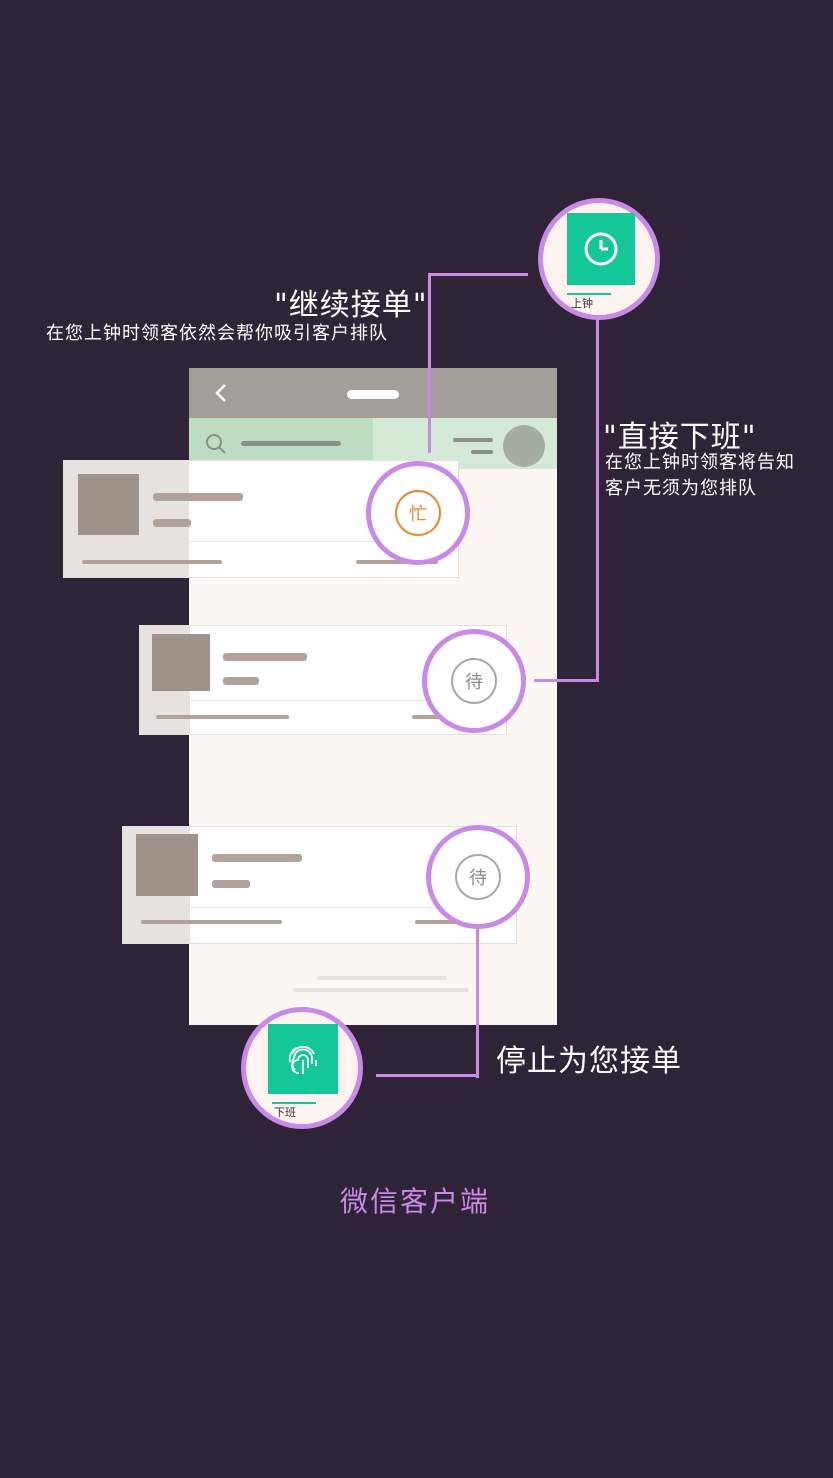 This screenshot has height=1478, width=833. I want to click on off-duty-title: "直接下班", so click(680, 437).